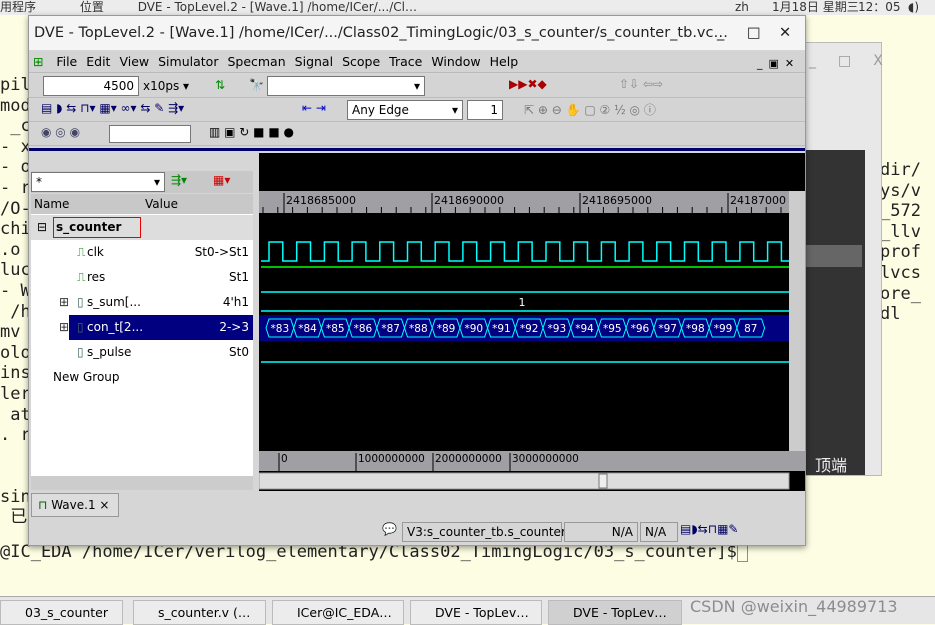  Describe the element at coordinates (603, 481) in the screenshot. I see `hscroll-thumb` at that location.